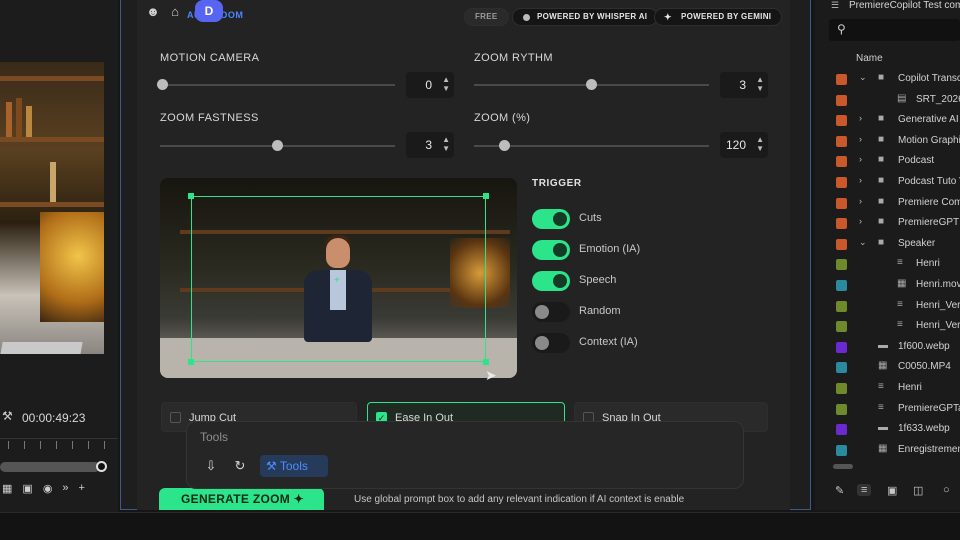 This screenshot has width=960, height=540. What do you see at coordinates (191, 362) in the screenshot?
I see `crop-handle-bottom-left` at bounding box center [191, 362].